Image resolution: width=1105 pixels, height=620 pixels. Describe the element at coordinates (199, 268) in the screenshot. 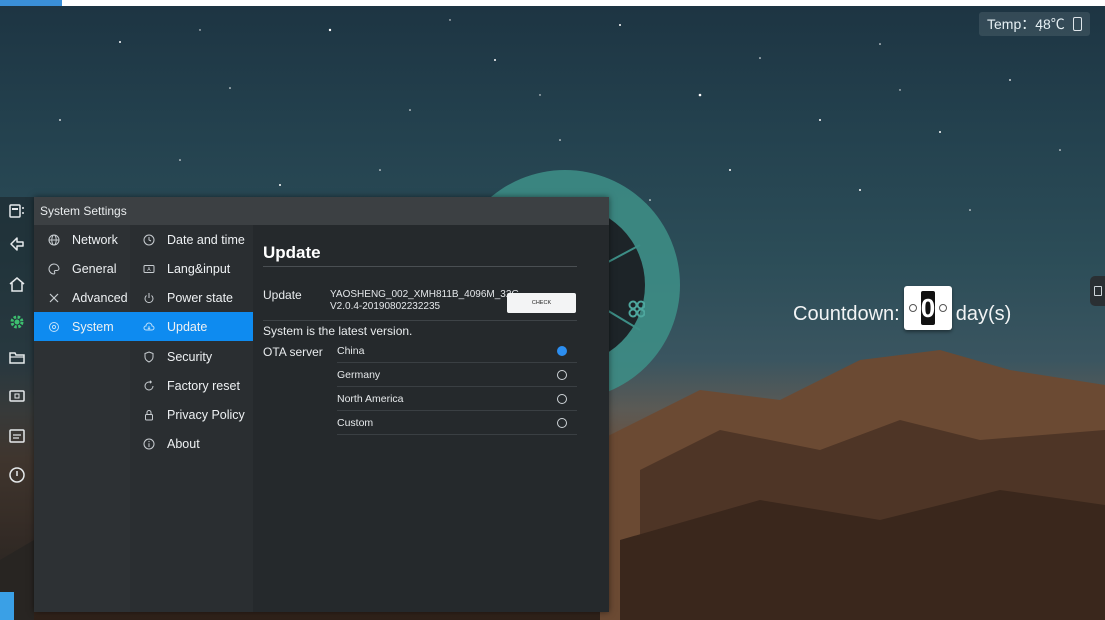

I see `subitem-label: Lang&input` at that location.